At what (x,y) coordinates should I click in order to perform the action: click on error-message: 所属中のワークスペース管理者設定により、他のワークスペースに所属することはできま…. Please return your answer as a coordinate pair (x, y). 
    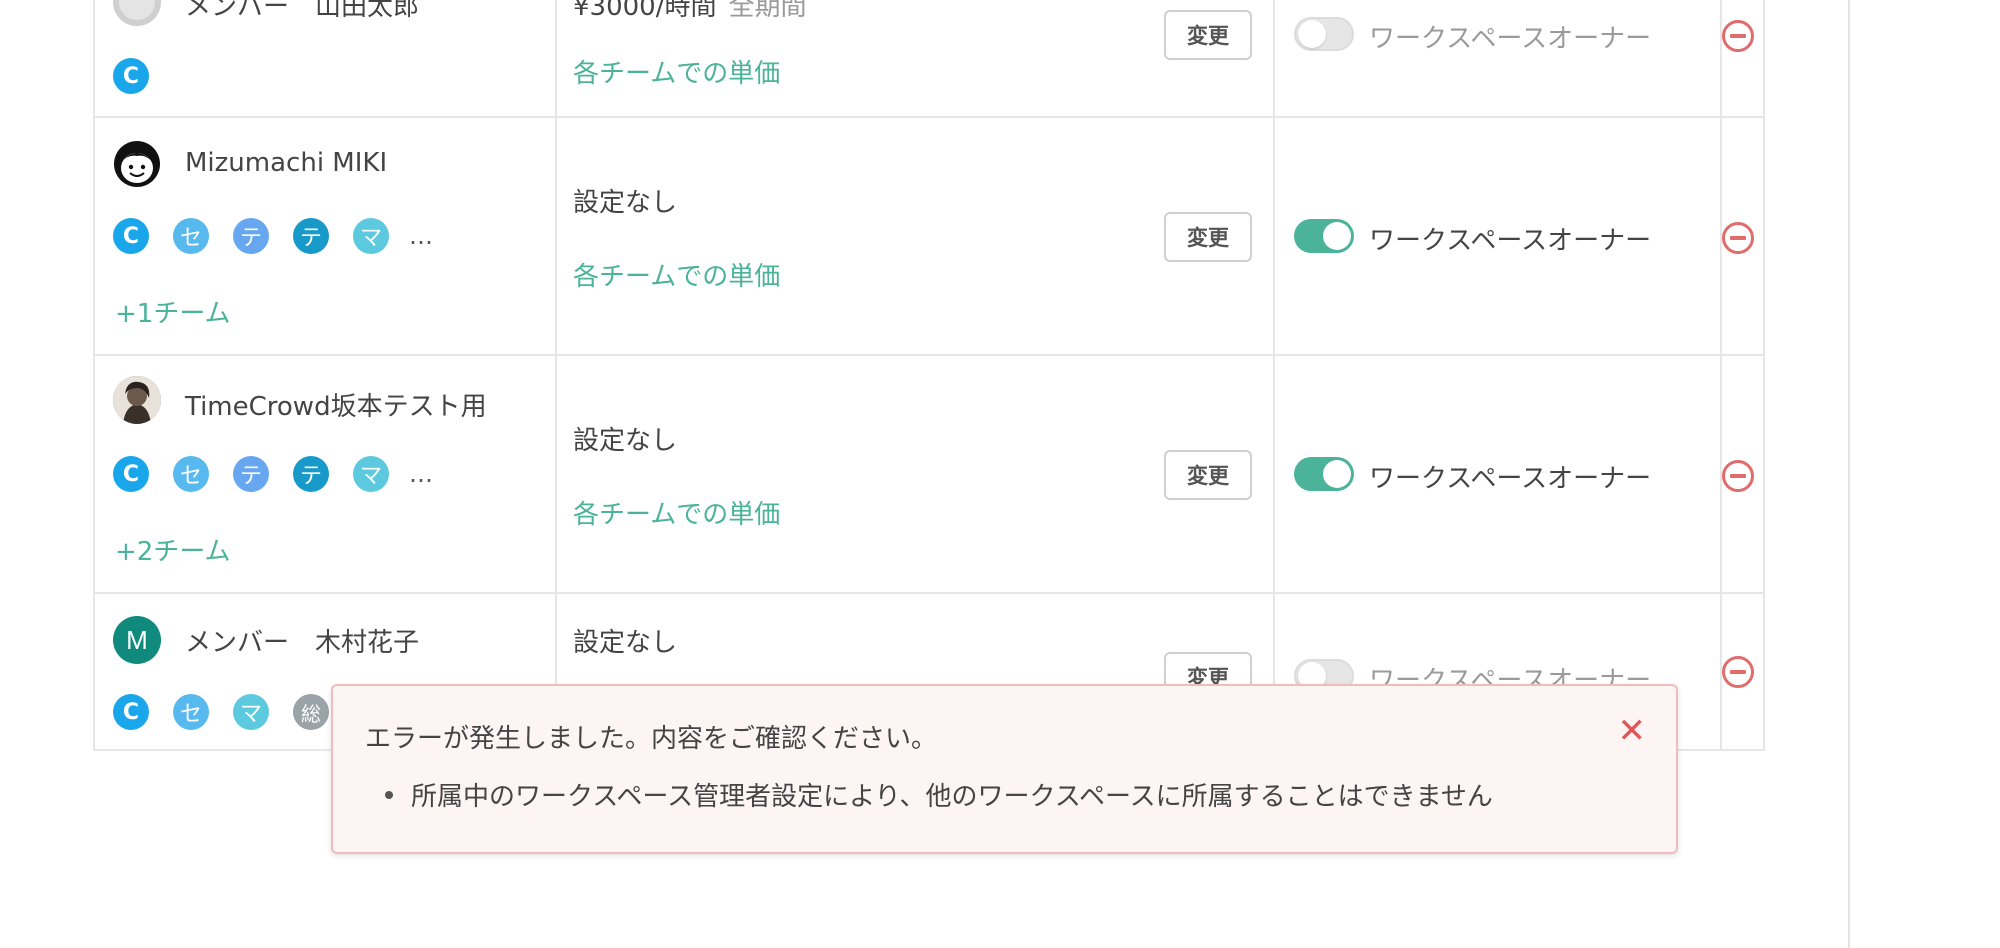
    Looking at the image, I should click on (939, 794).